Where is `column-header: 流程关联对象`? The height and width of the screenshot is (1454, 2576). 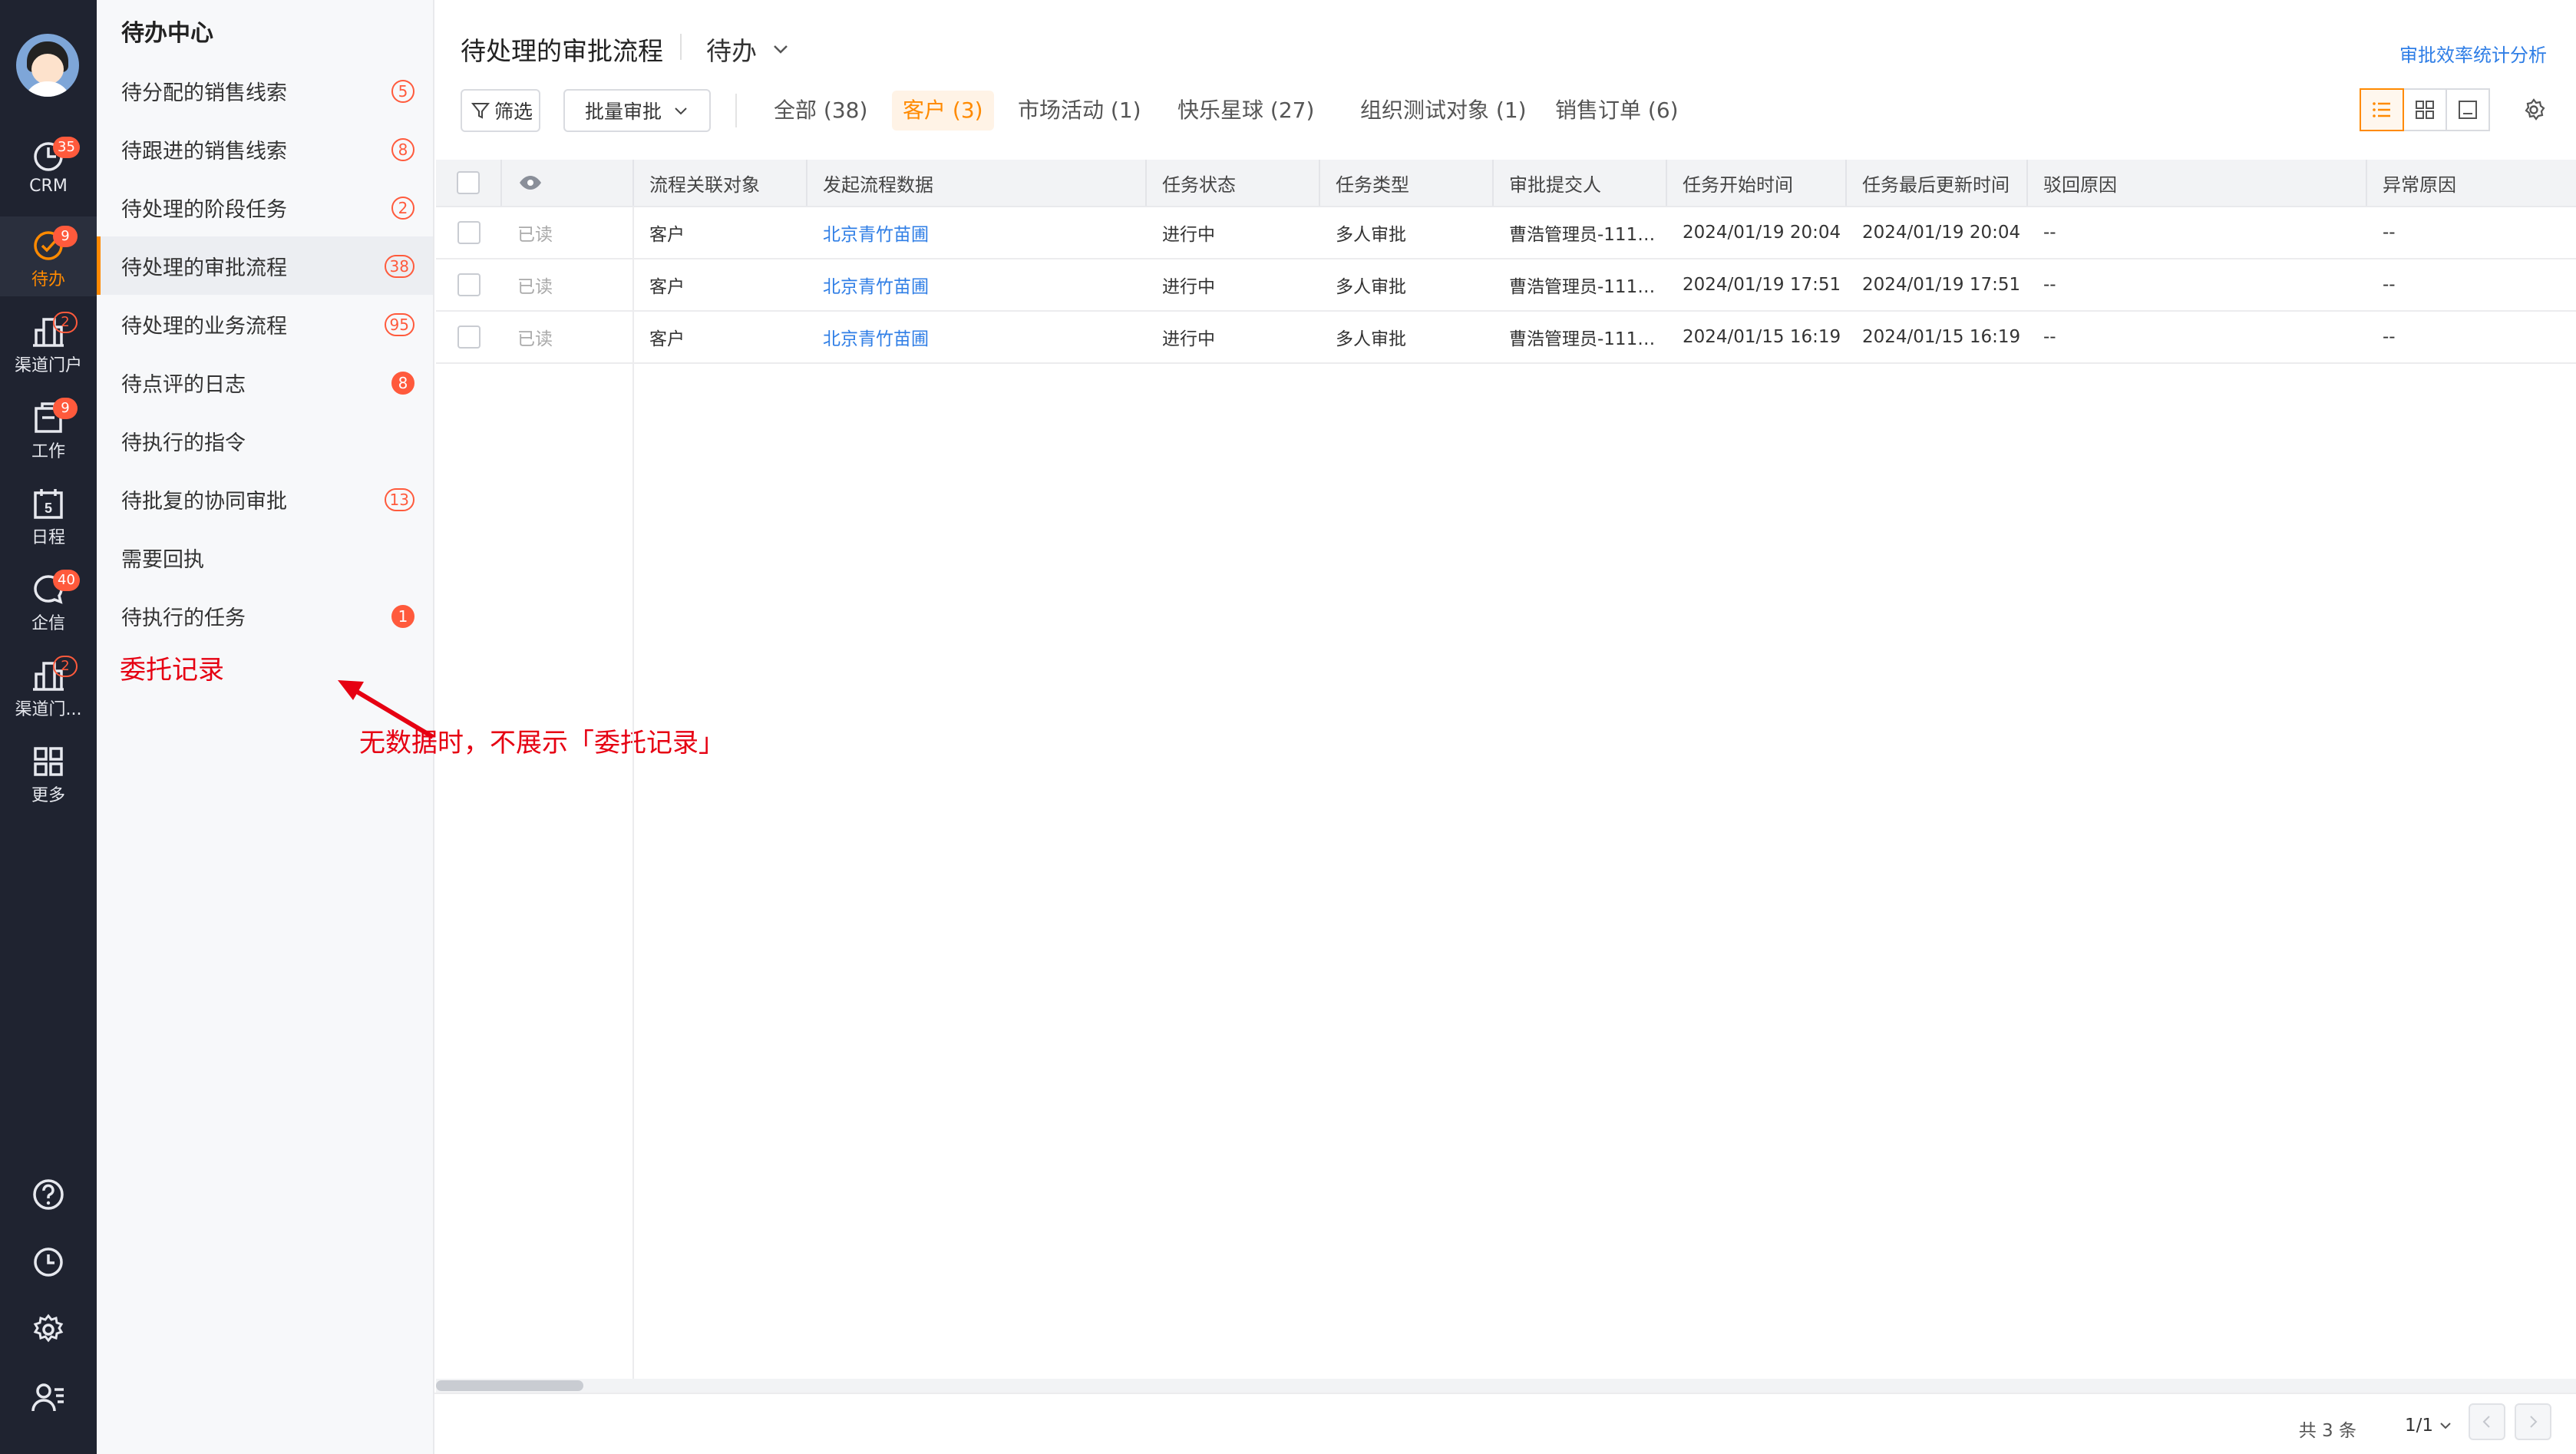
column-header: 流程关联对象 is located at coordinates (720, 183).